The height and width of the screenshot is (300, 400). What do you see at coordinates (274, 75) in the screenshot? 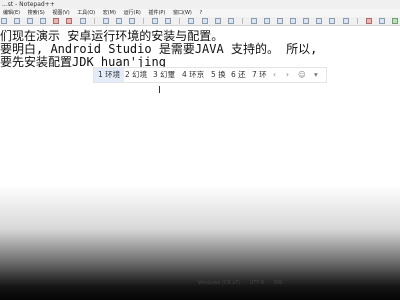
I see `ime-prev-page-icon: ‹` at bounding box center [274, 75].